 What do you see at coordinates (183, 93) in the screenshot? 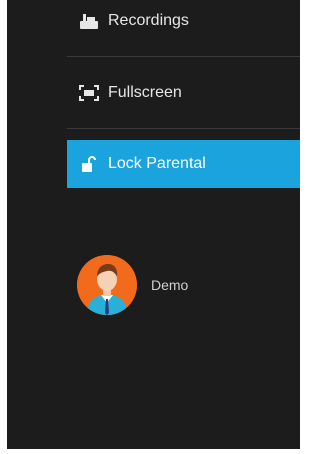
I see `menu-item-fullscreen: Fullscreen` at bounding box center [183, 93].